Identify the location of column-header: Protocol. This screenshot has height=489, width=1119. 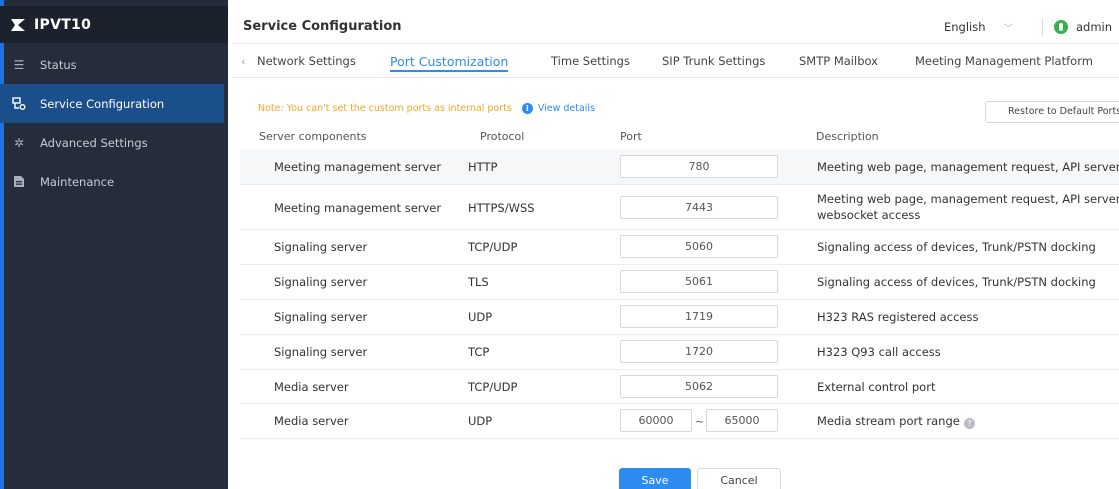
(502, 136).